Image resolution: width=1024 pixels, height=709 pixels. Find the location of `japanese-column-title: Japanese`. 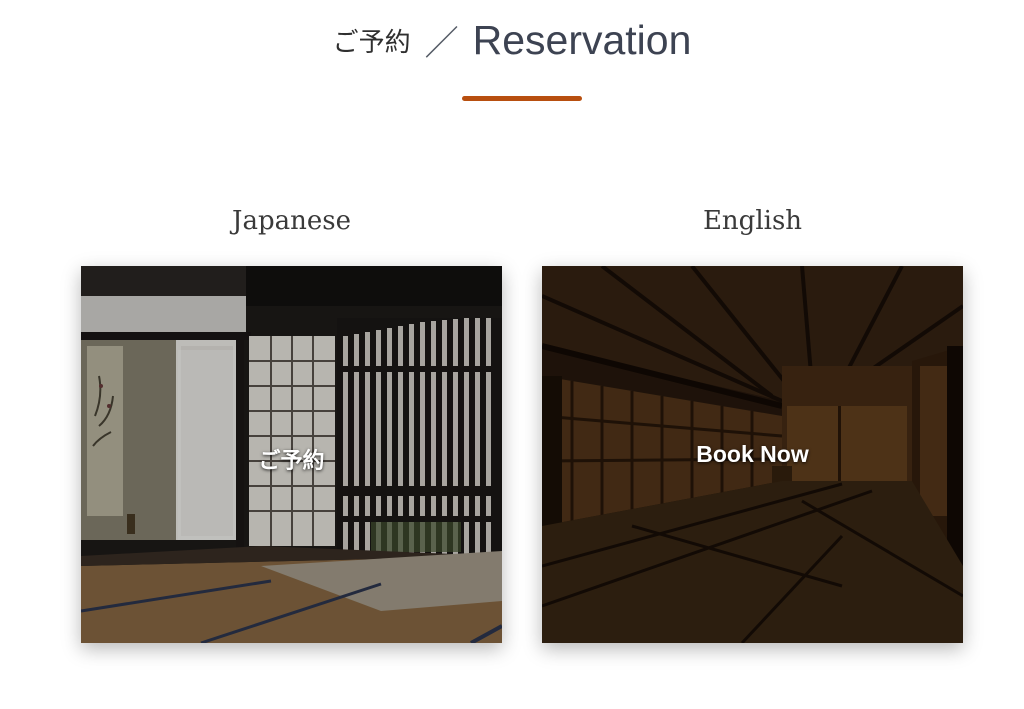

japanese-column-title: Japanese is located at coordinates (291, 221).